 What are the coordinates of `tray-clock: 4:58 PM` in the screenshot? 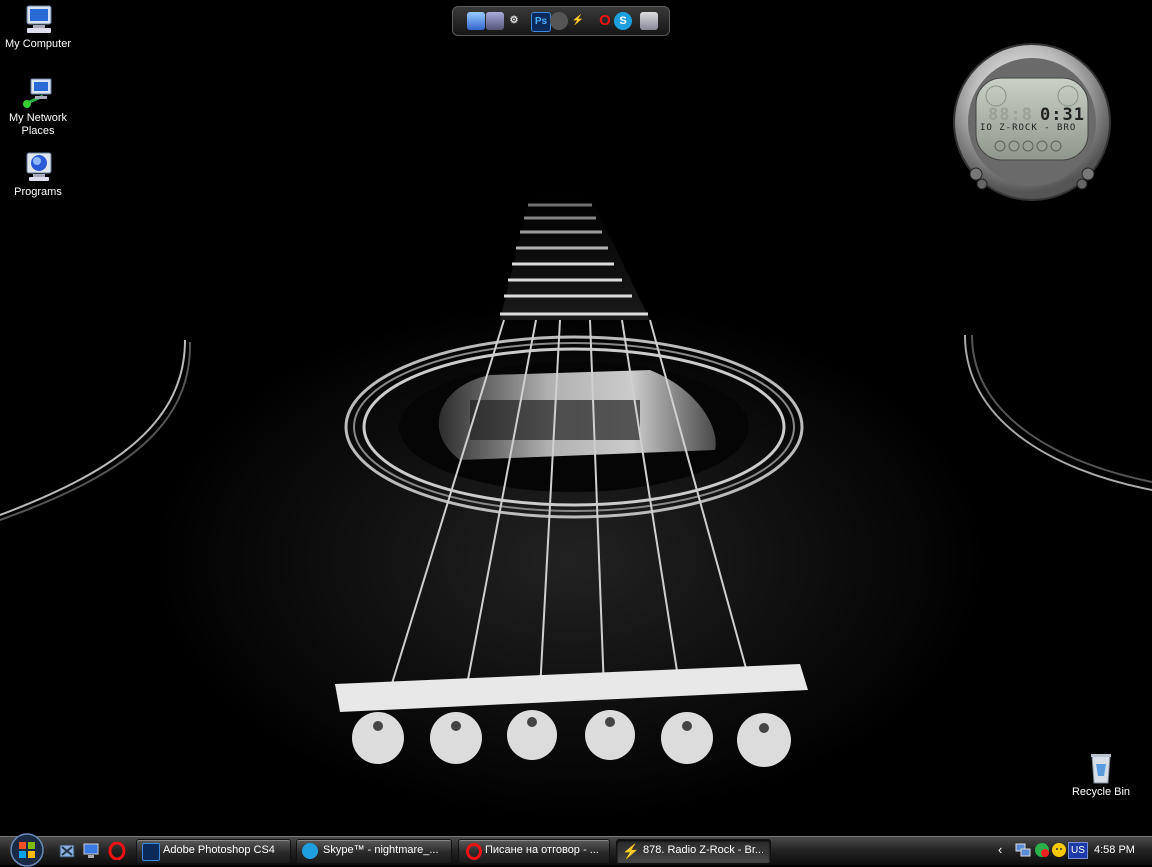 It's located at (1114, 850).